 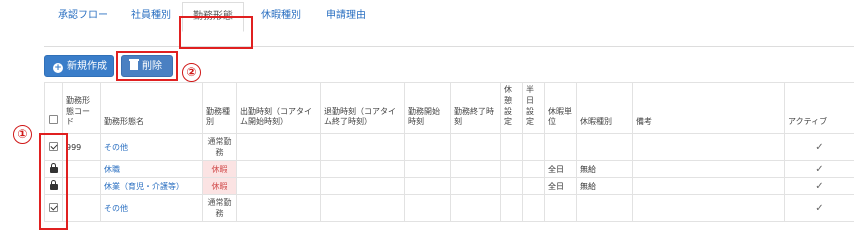 What do you see at coordinates (151, 16) in the screenshot?
I see `tab-employee-type: 社員種別` at bounding box center [151, 16].